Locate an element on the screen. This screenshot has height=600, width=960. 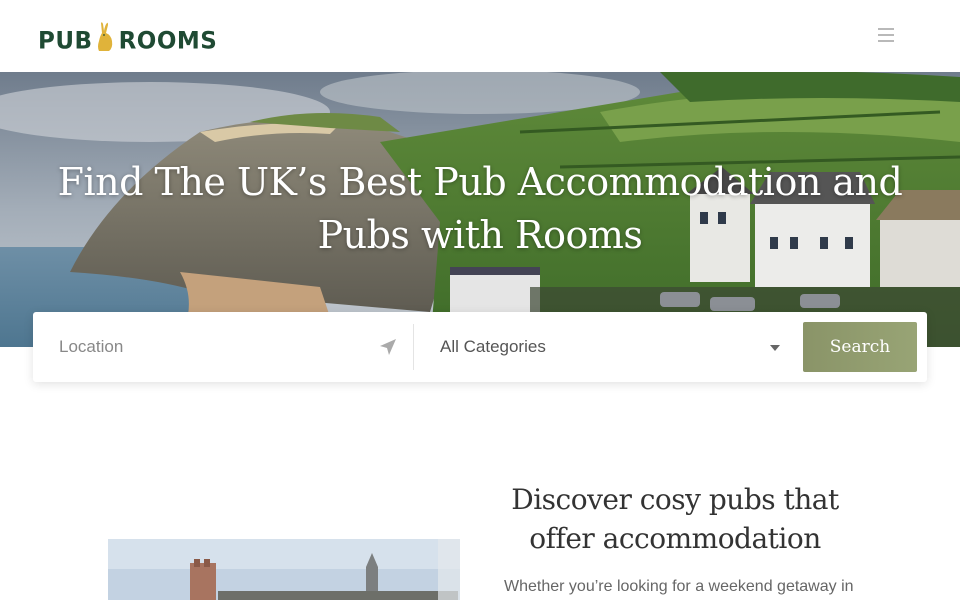
intro-heading-line2: offer accommodation is located at coordinates (675, 538).